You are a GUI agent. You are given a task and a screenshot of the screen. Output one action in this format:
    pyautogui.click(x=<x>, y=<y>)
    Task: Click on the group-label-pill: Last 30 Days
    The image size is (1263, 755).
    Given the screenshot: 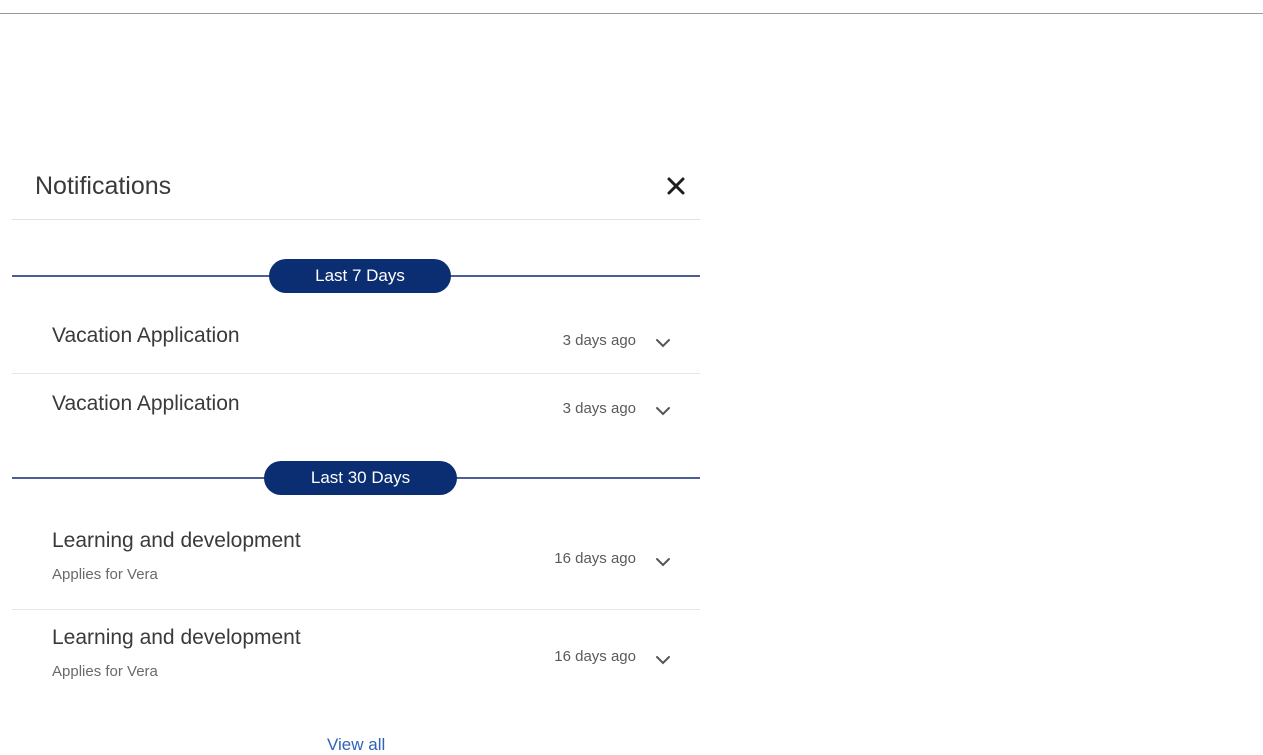 What is the action you would take?
    pyautogui.click(x=360, y=478)
    